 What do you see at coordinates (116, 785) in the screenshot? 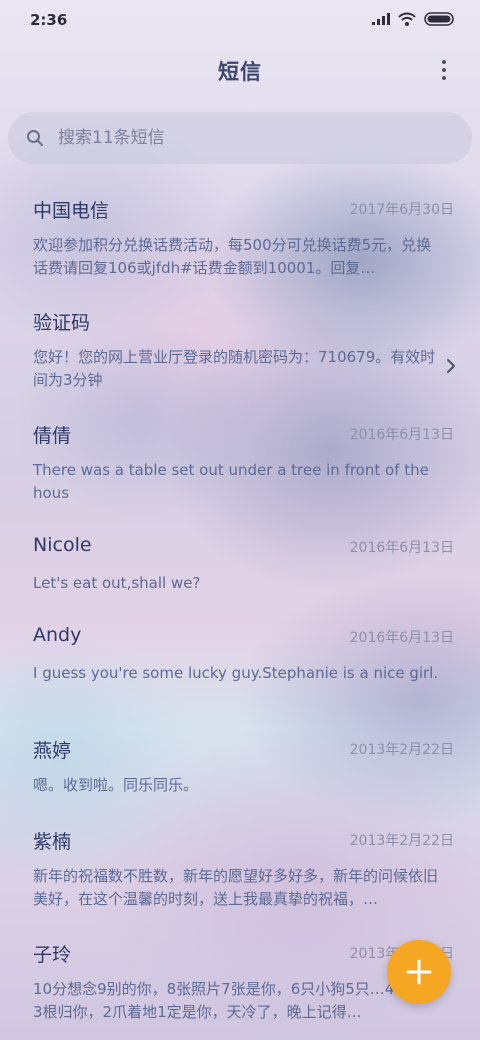
I see `message-preview: 嗯。收到啦。同乐同乐。` at bounding box center [116, 785].